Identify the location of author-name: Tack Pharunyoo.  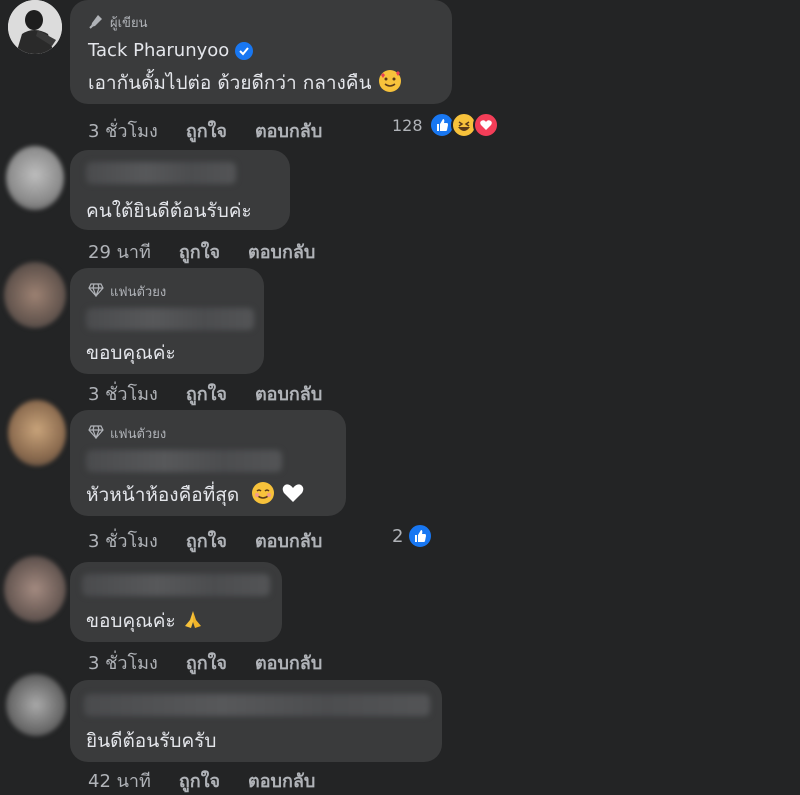
(171, 50).